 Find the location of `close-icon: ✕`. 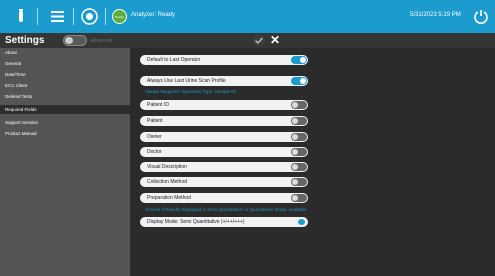

close-icon: ✕ is located at coordinates (275, 40).